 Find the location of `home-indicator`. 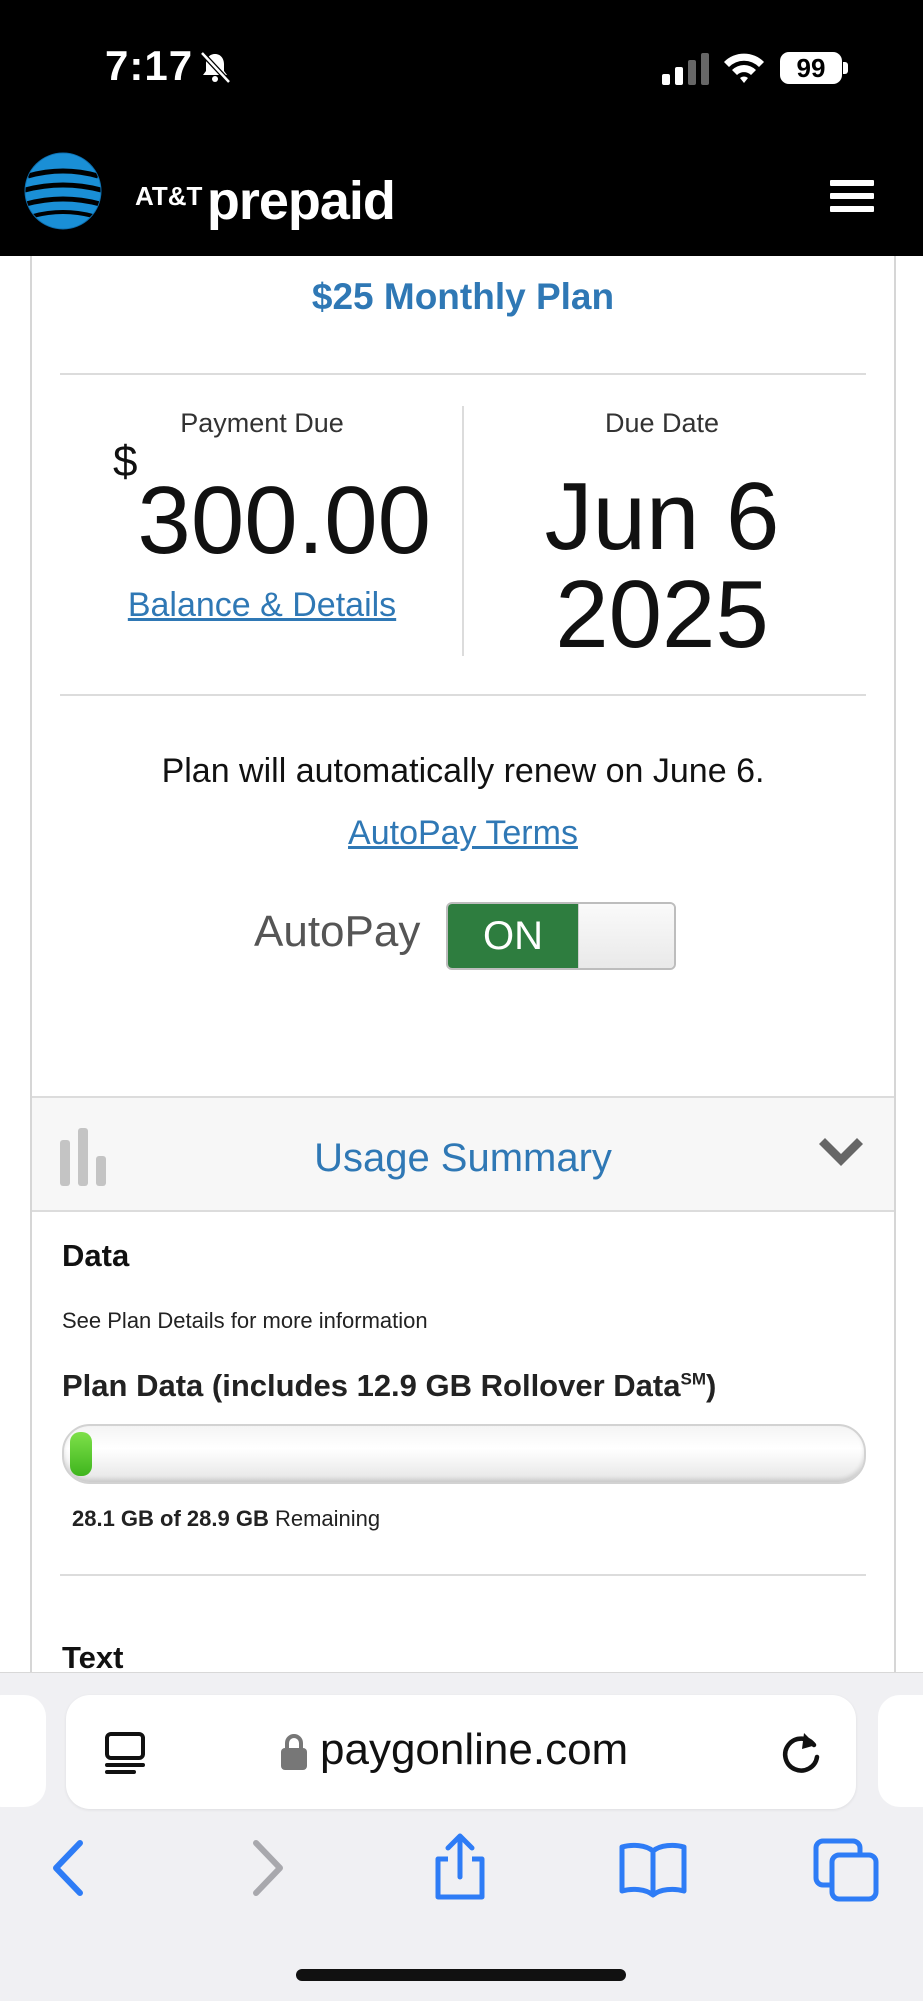

home-indicator is located at coordinates (461, 1975).